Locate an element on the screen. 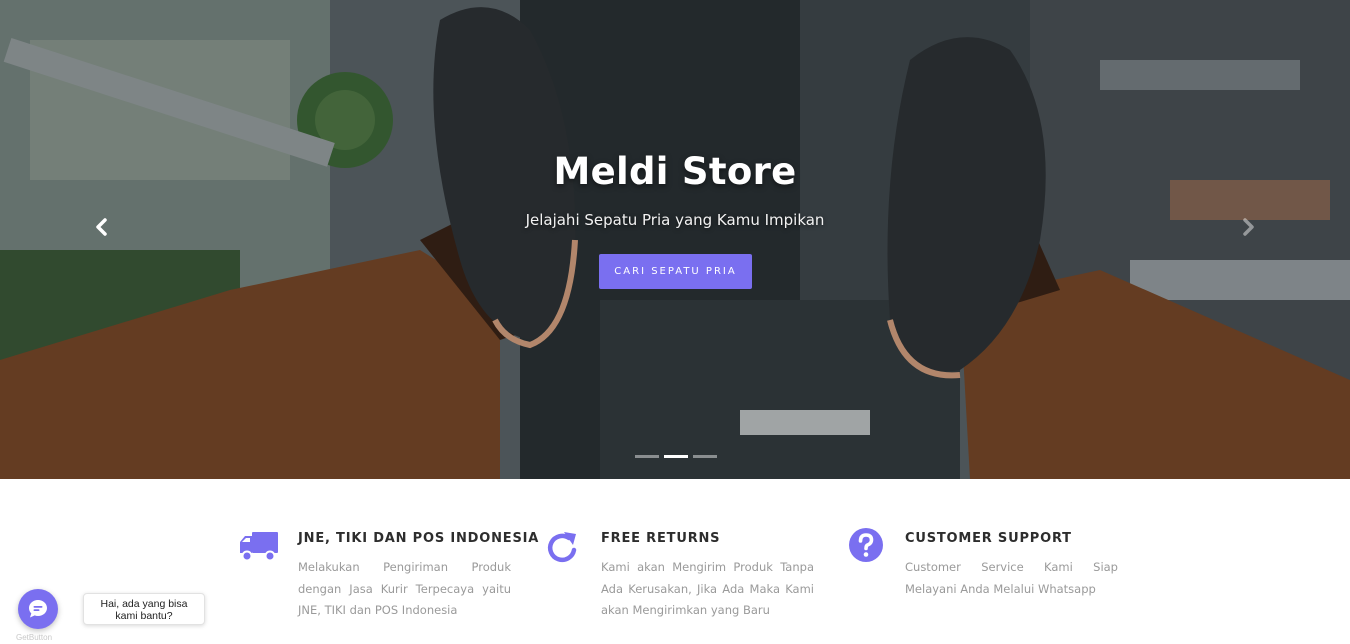  chat-brand-label: GetButton is located at coordinates (34, 637).